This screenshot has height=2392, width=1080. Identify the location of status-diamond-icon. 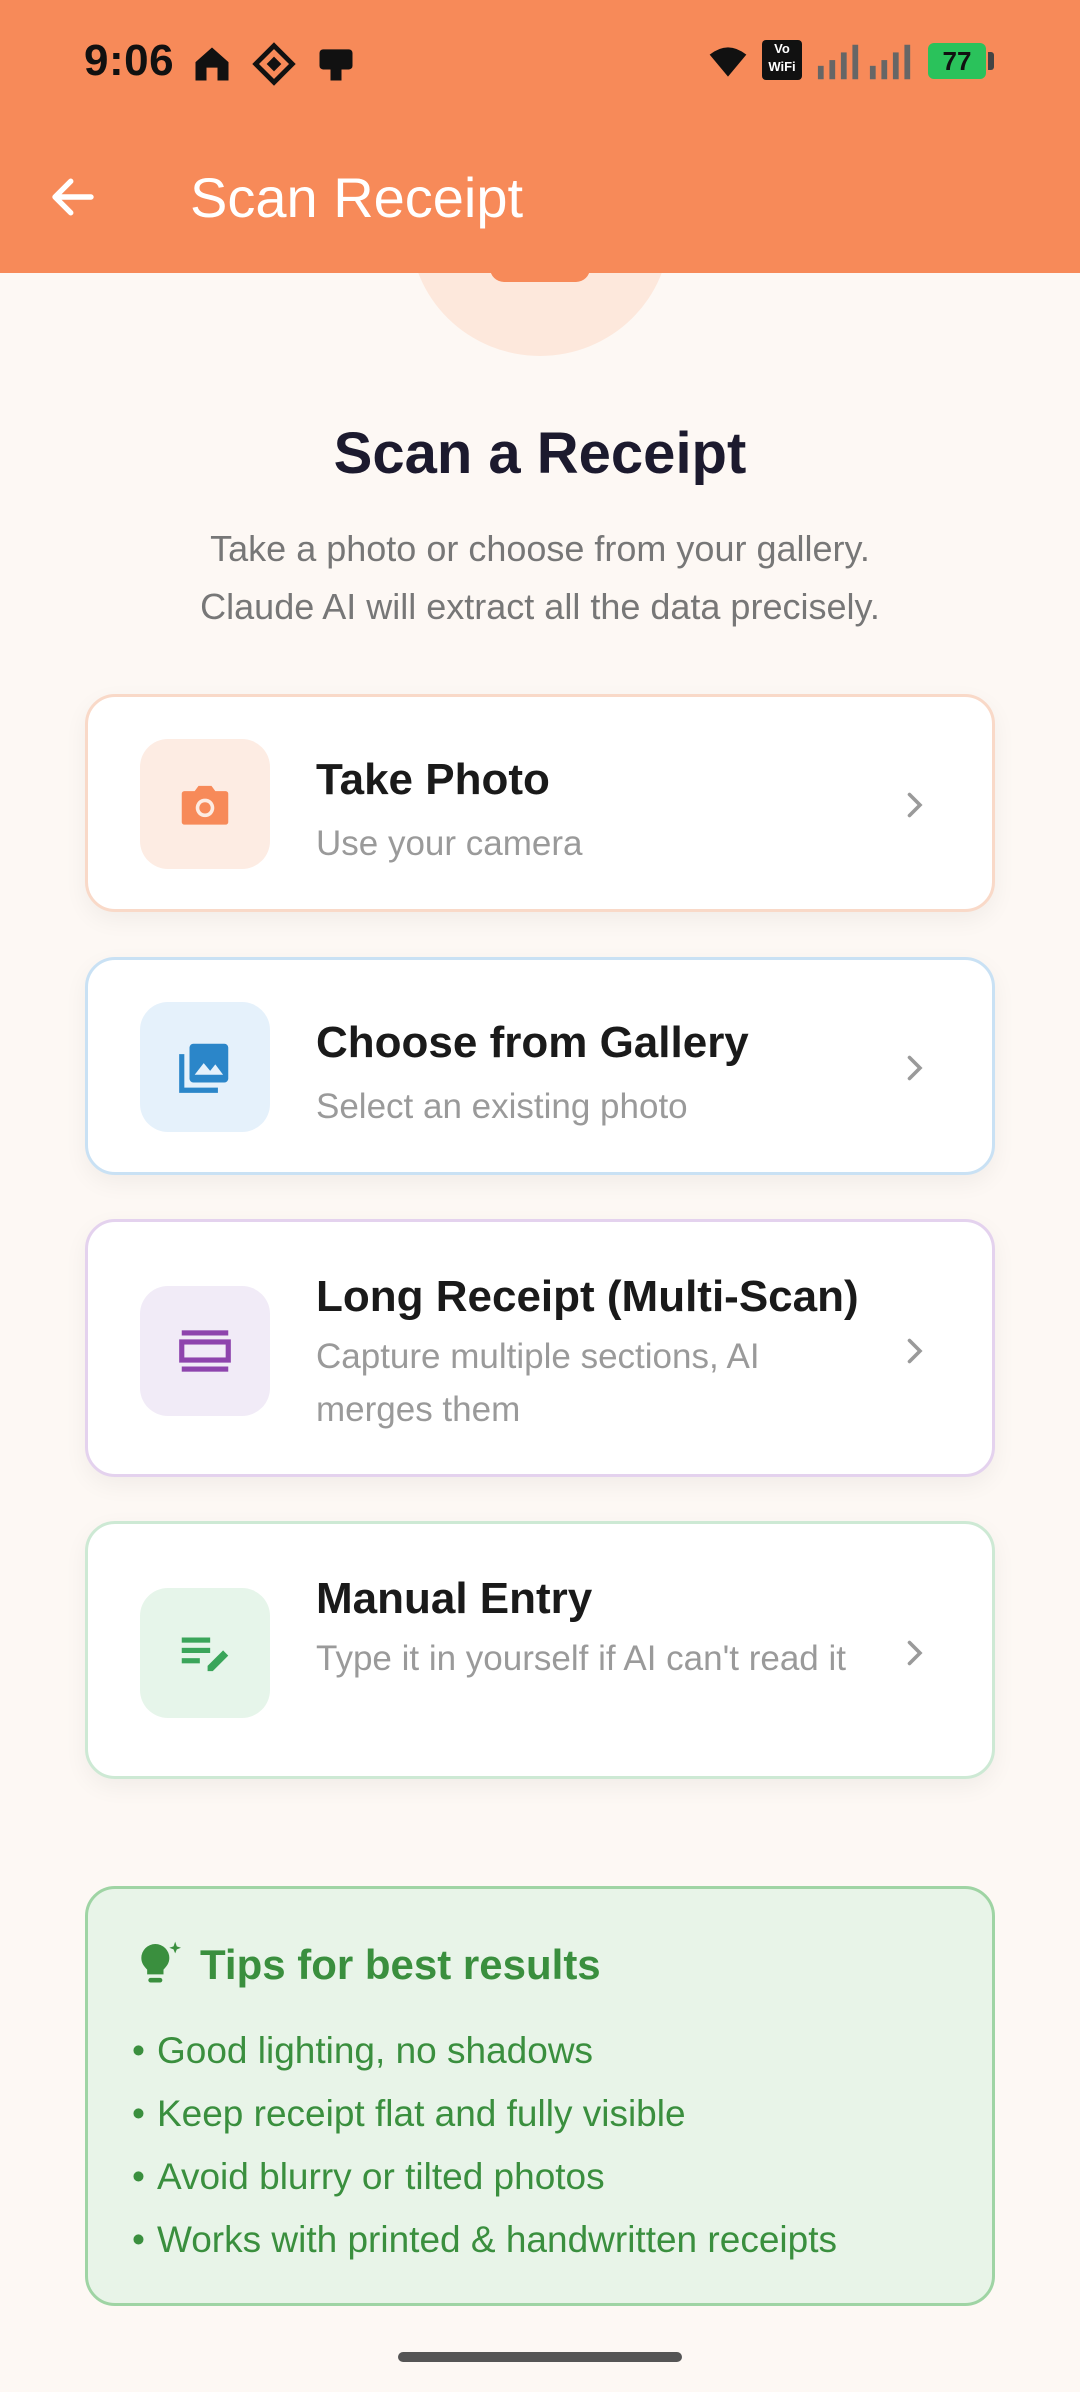
(274, 64).